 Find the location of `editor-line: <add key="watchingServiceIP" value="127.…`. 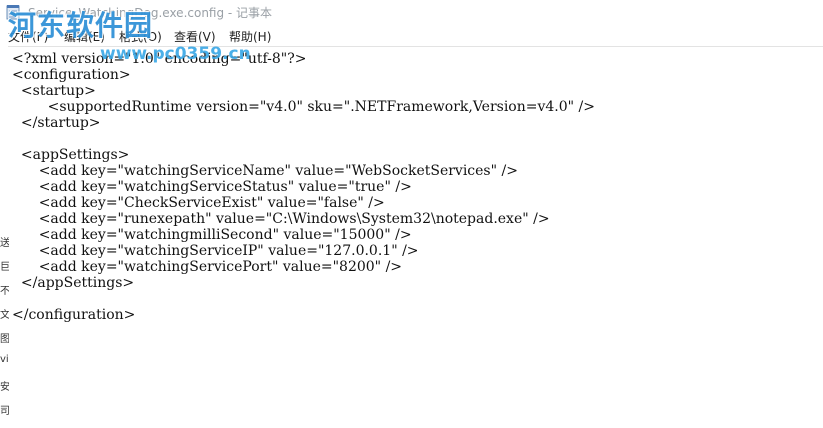

editor-line: <add key="watchingServiceIP" value="127.… is located at coordinates (215, 251).